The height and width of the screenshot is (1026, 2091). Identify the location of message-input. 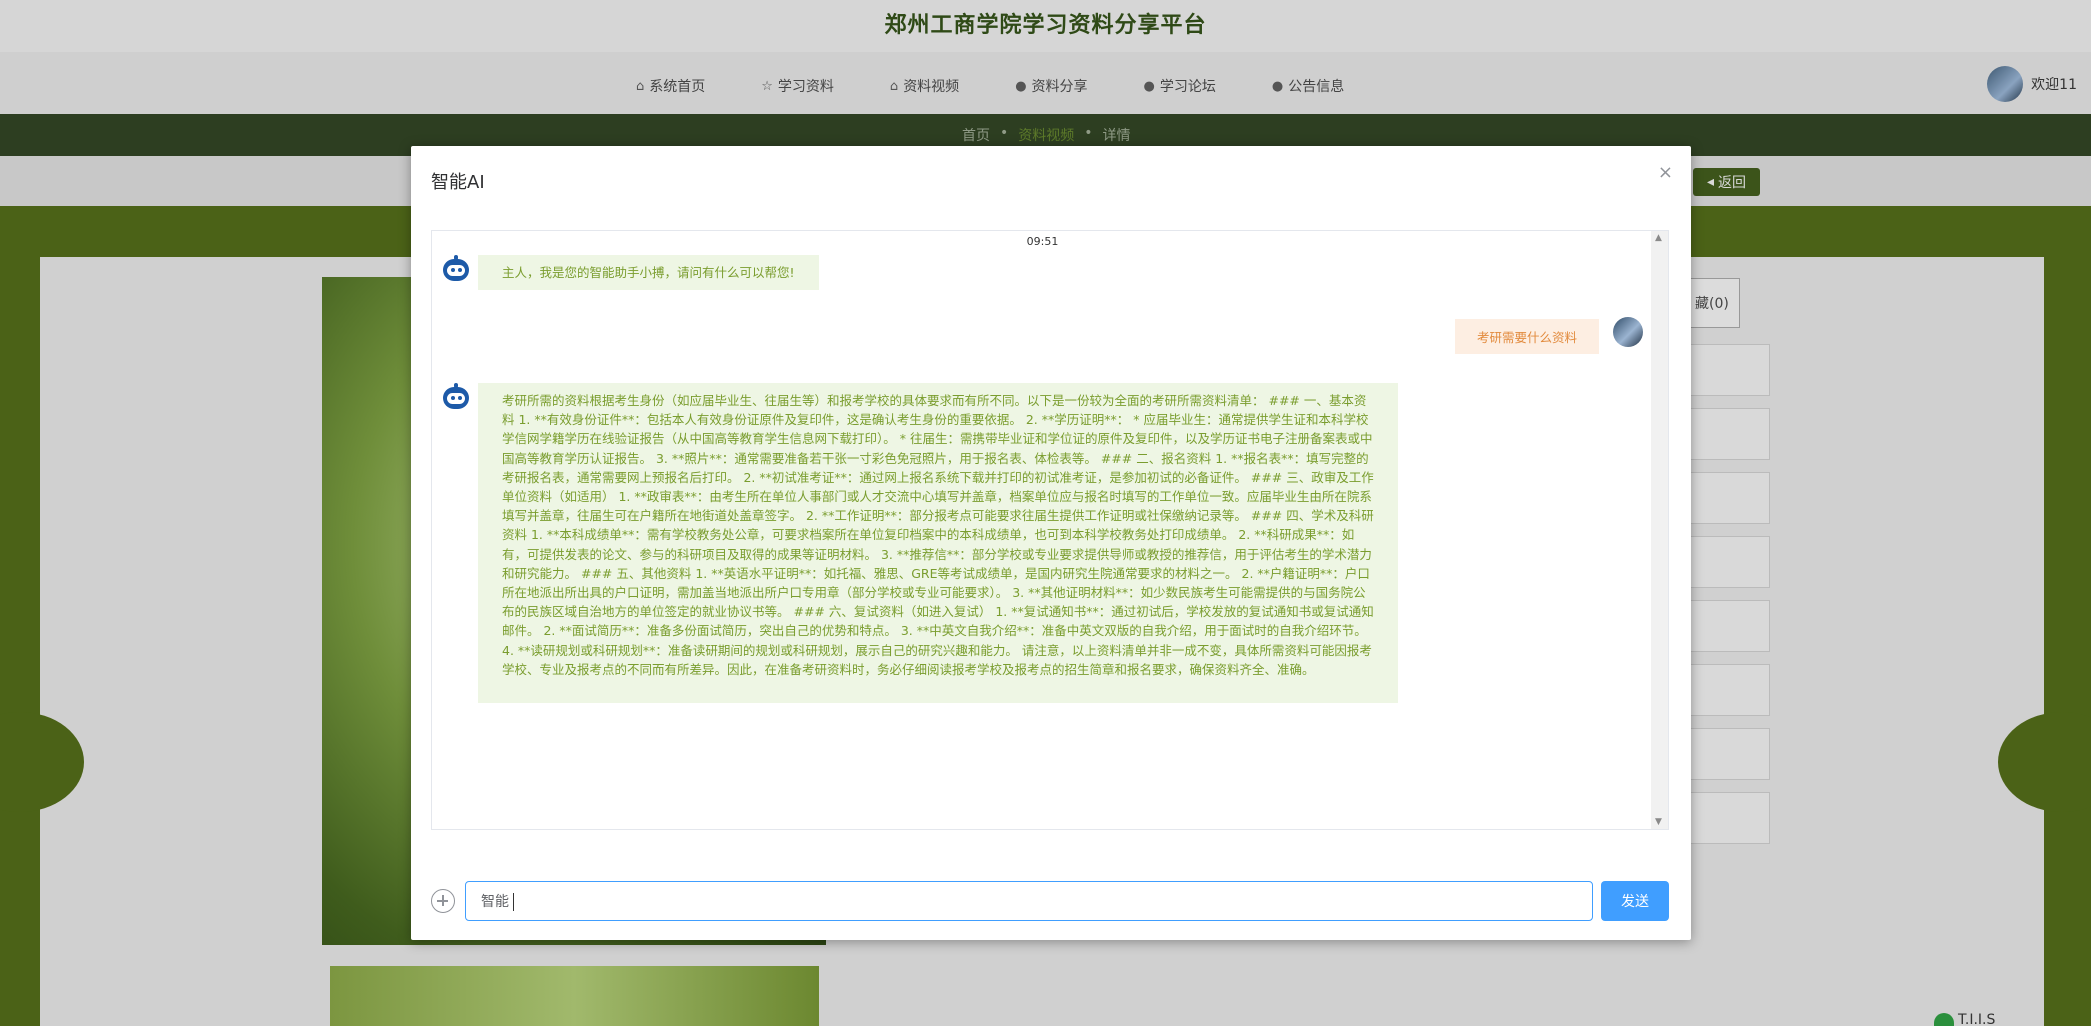
(1029, 901).